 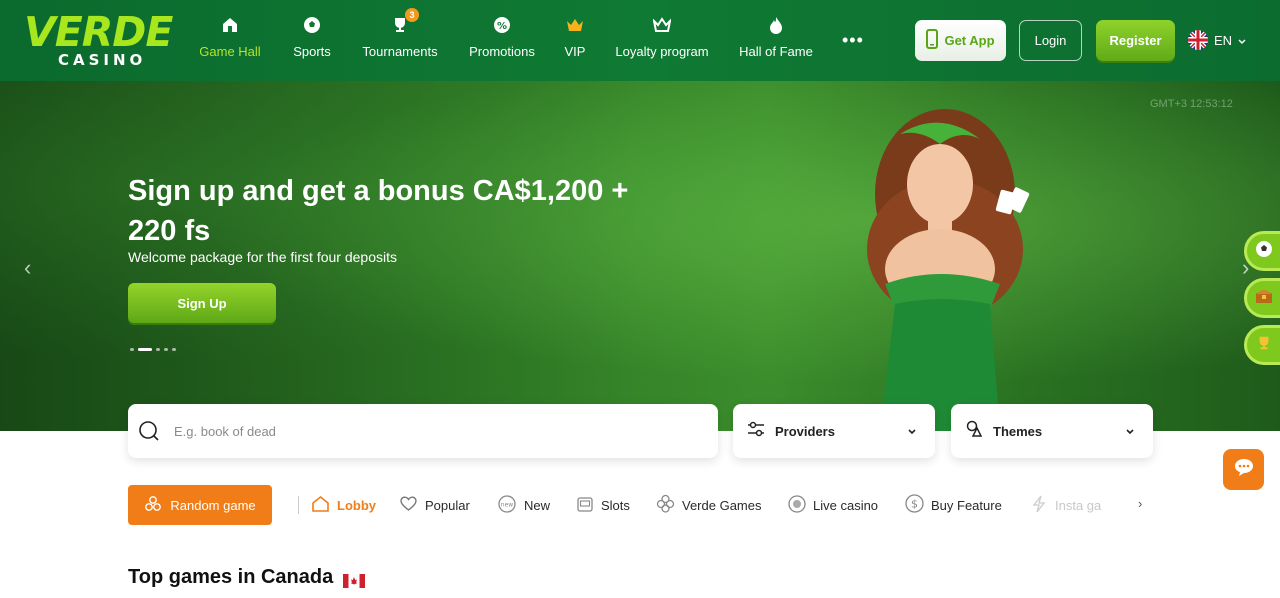 What do you see at coordinates (412, 15) in the screenshot?
I see `tournaments-badge: 3` at bounding box center [412, 15].